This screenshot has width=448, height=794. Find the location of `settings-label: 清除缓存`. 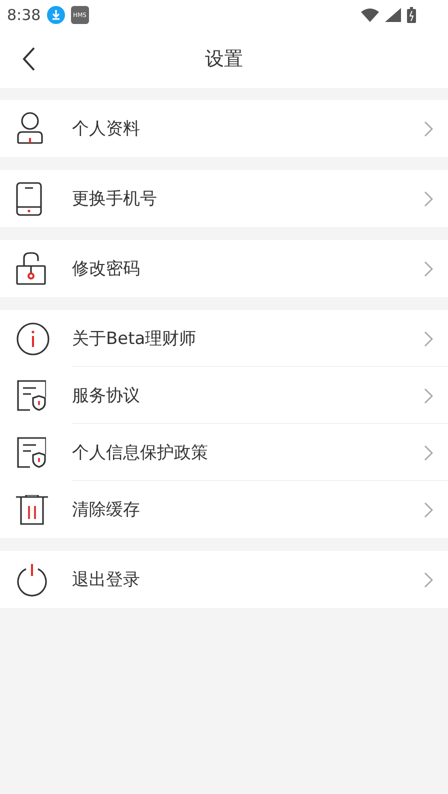

settings-label: 清除缓存 is located at coordinates (106, 510).